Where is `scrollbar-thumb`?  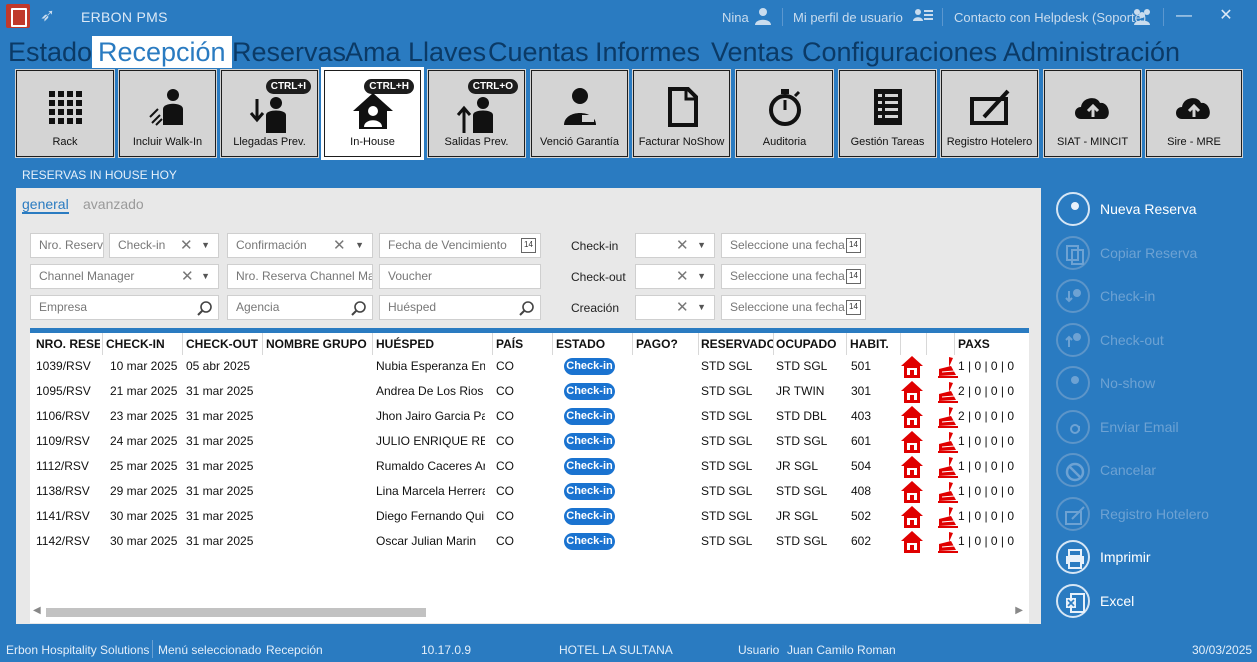 scrollbar-thumb is located at coordinates (236, 612).